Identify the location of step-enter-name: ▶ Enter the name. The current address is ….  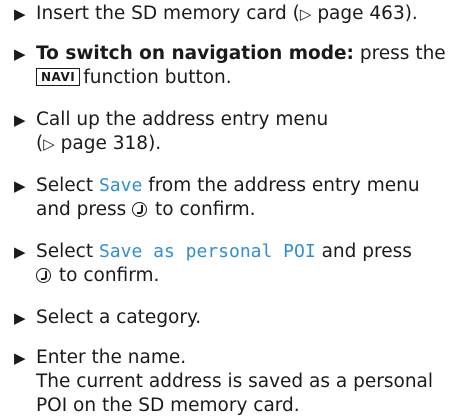
(224, 381).